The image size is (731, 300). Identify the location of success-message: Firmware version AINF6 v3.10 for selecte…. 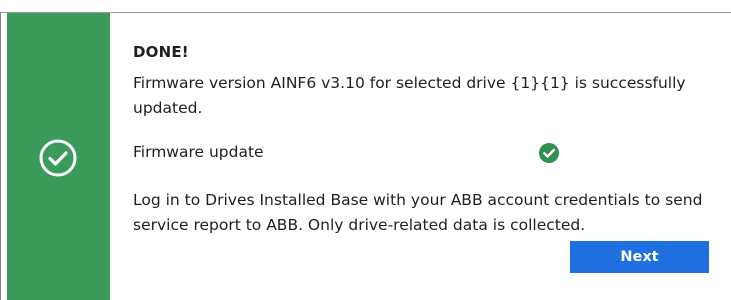
(409, 95).